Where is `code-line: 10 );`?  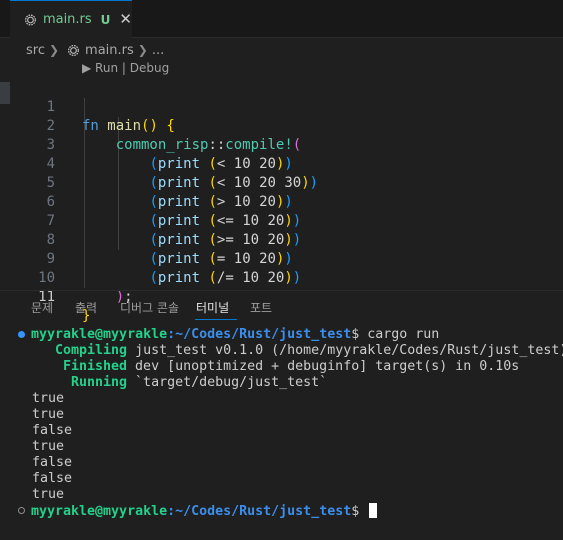
code-line: 10 ); is located at coordinates (281, 277).